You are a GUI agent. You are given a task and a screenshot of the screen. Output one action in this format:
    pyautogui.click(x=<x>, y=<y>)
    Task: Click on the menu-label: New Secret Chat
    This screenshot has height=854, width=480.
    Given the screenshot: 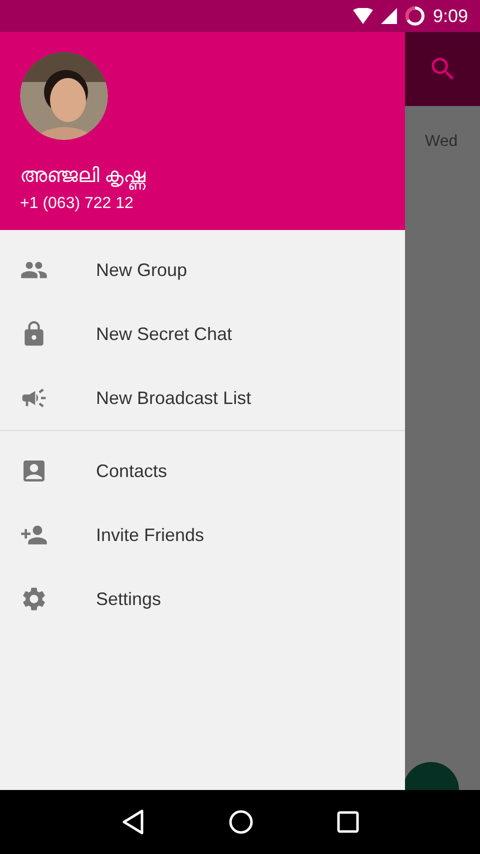 What is the action you would take?
    pyautogui.click(x=164, y=334)
    